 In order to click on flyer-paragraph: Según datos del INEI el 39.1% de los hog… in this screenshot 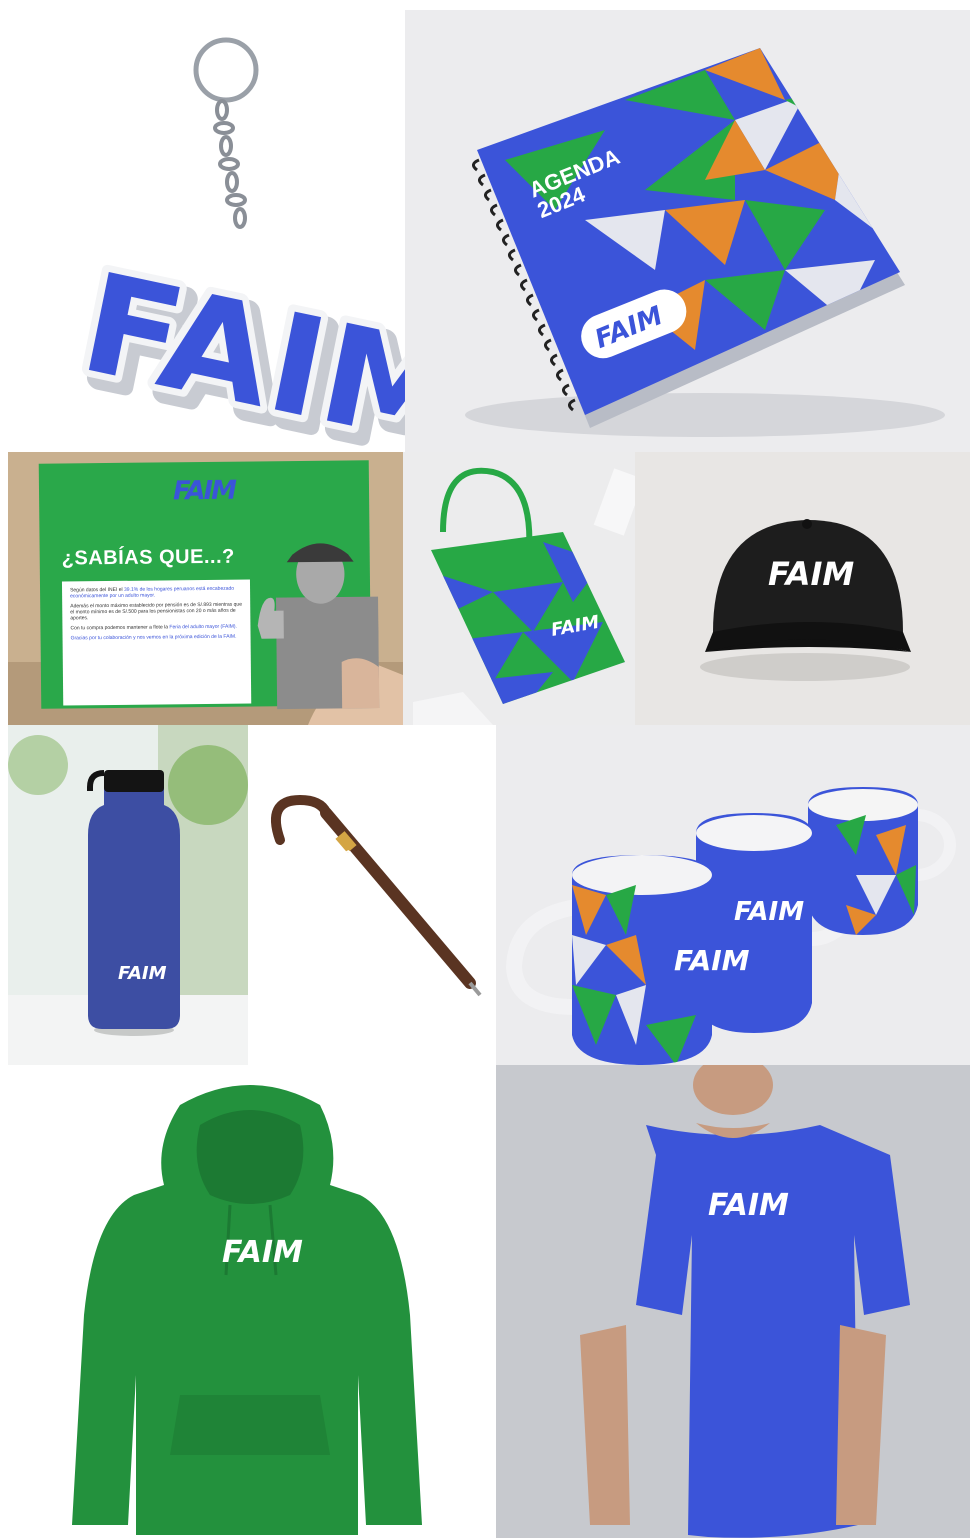, I will do `click(156, 593)`.